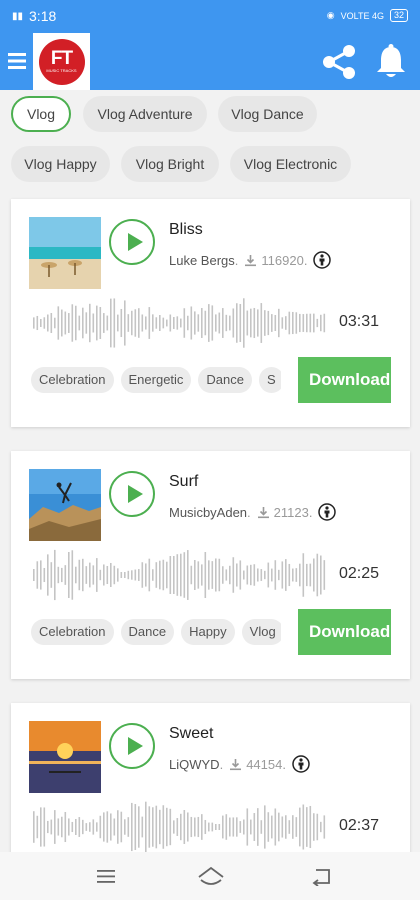 The width and height of the screenshot is (420, 900). Describe the element at coordinates (270, 380) in the screenshot. I see `tag-pill: S` at that location.